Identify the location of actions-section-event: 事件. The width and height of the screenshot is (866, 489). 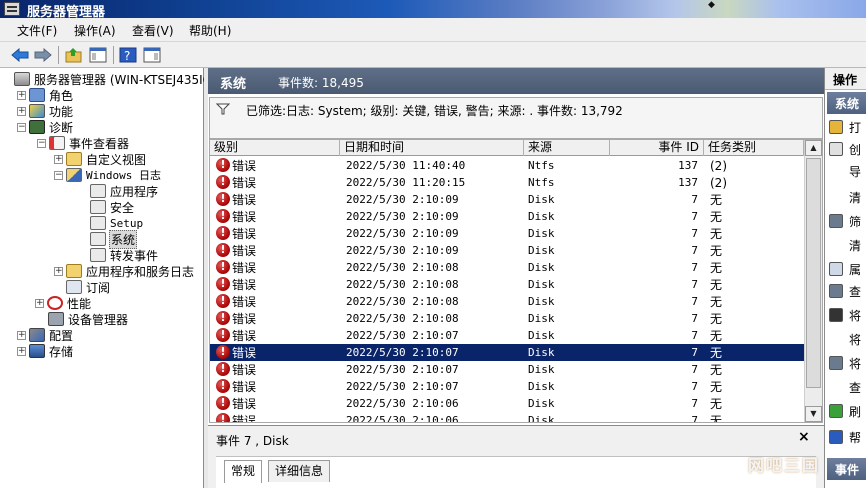
(846, 469).